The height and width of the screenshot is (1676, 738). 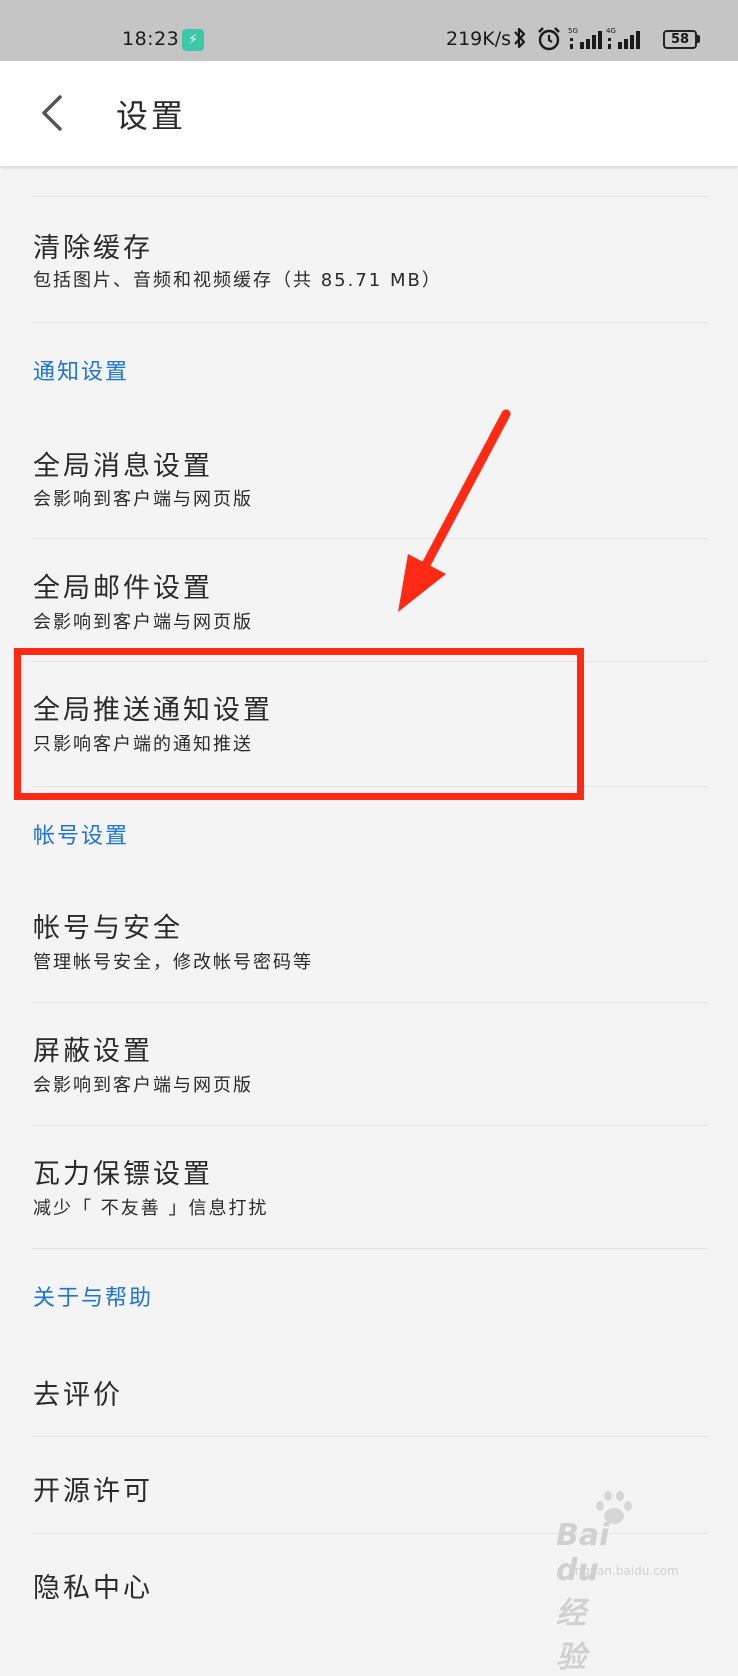 I want to click on bluetooth-icon, so click(x=520, y=38).